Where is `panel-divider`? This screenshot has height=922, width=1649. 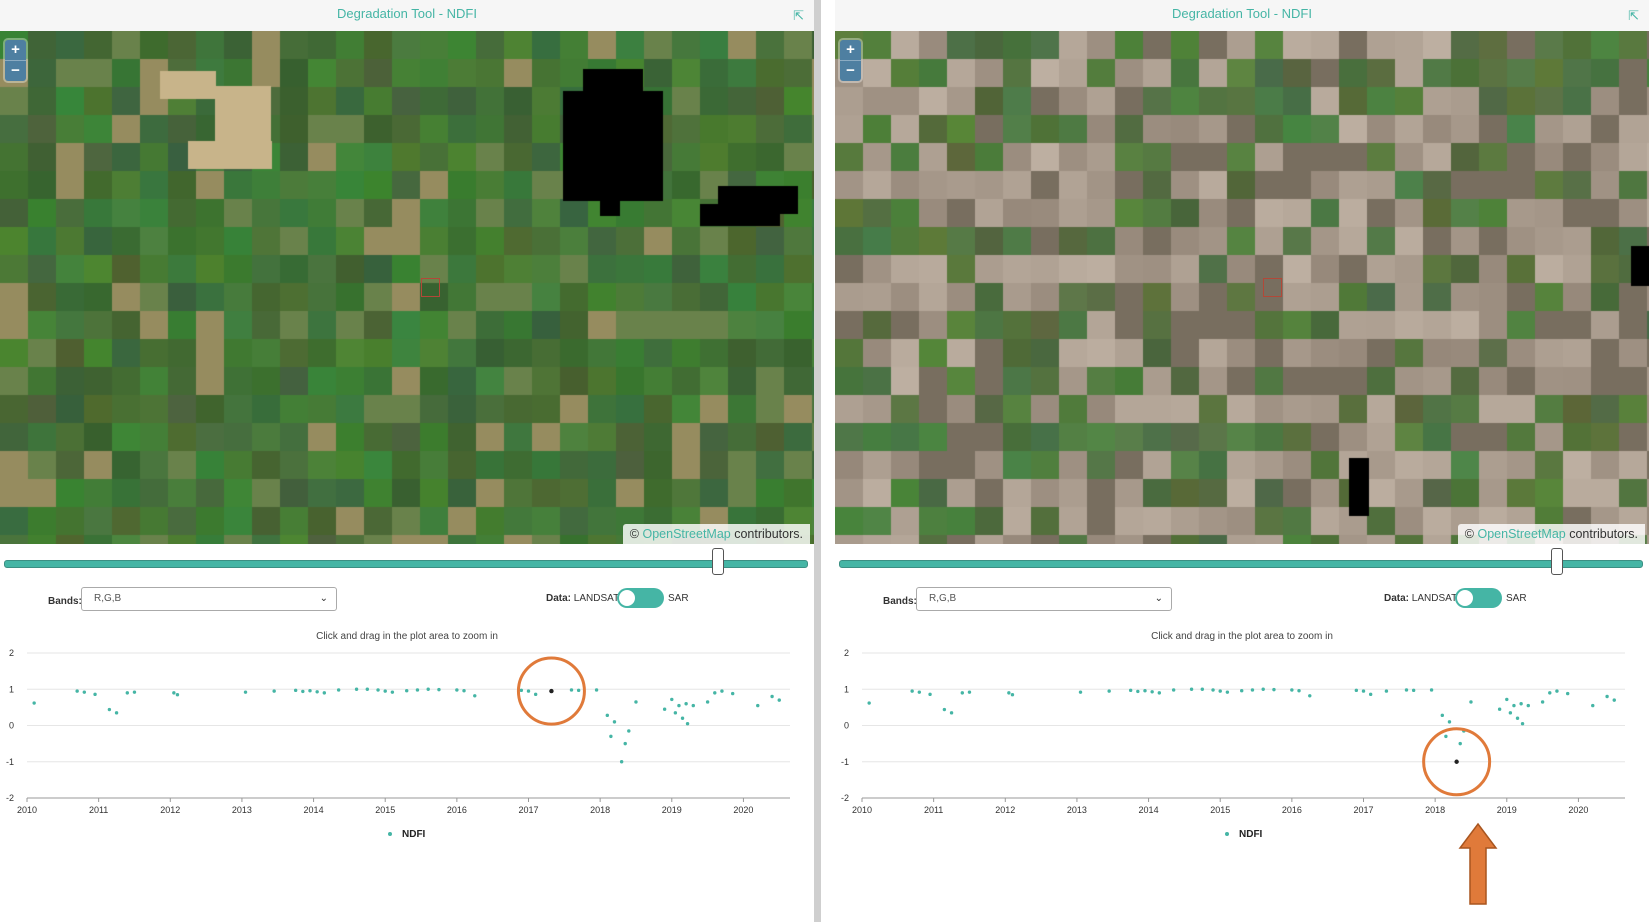 panel-divider is located at coordinates (824, 461).